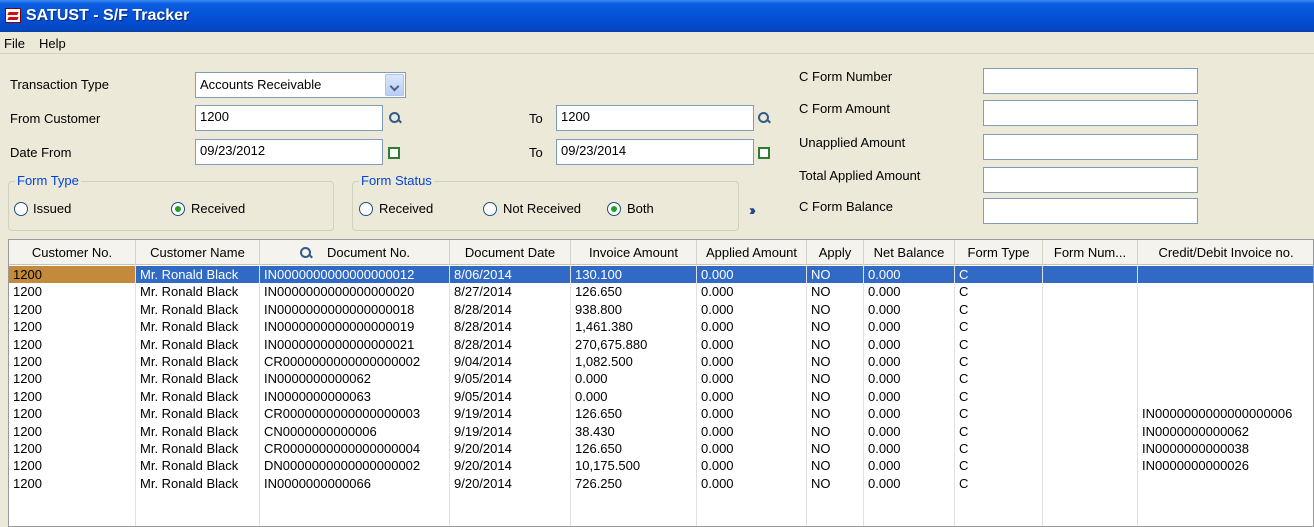 This screenshot has width=1314, height=527. Describe the element at coordinates (355, 449) in the screenshot. I see `col-document-no-cell: CR0000000000000000004` at that location.